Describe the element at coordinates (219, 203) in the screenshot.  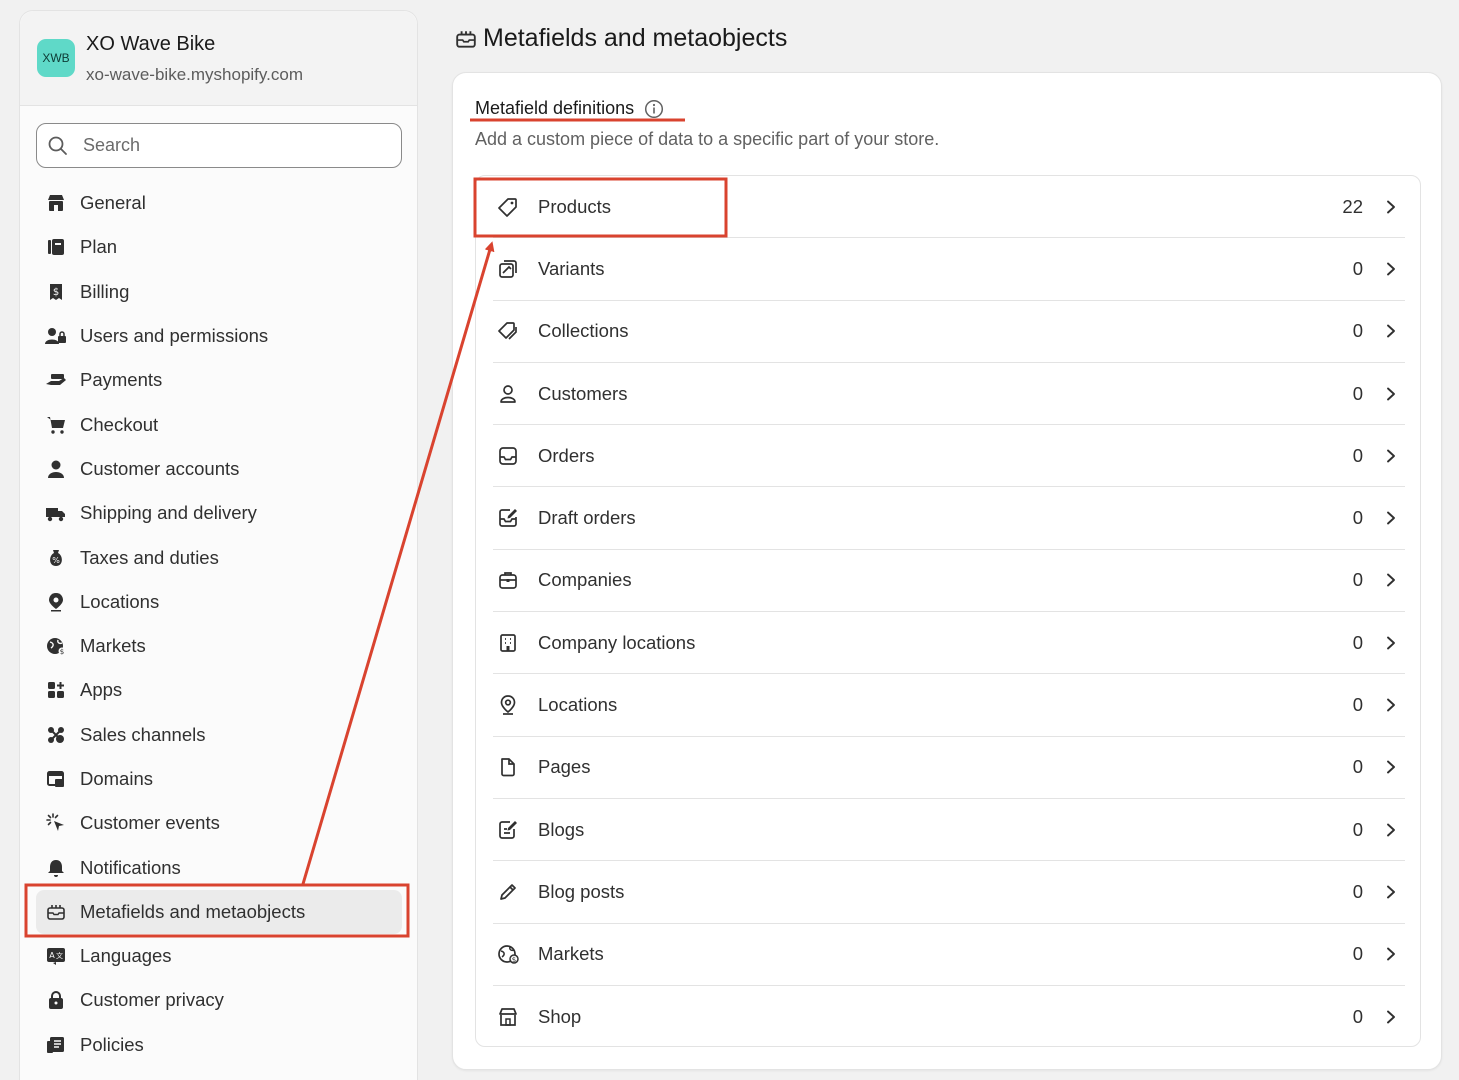
I see `nav-item-general: General` at that location.